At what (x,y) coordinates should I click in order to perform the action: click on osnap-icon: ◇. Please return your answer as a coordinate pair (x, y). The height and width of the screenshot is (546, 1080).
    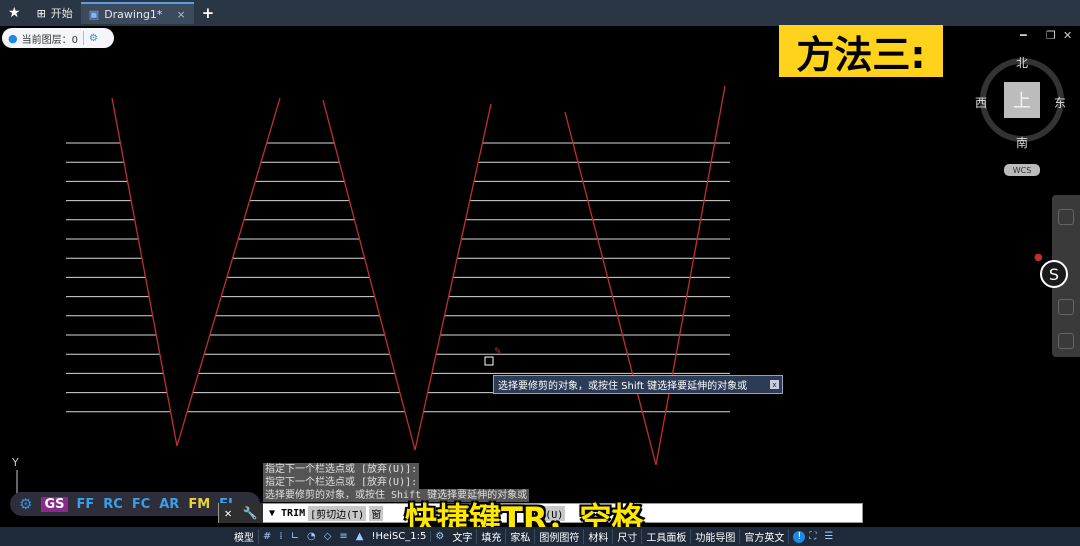
    Looking at the image, I should click on (328, 536).